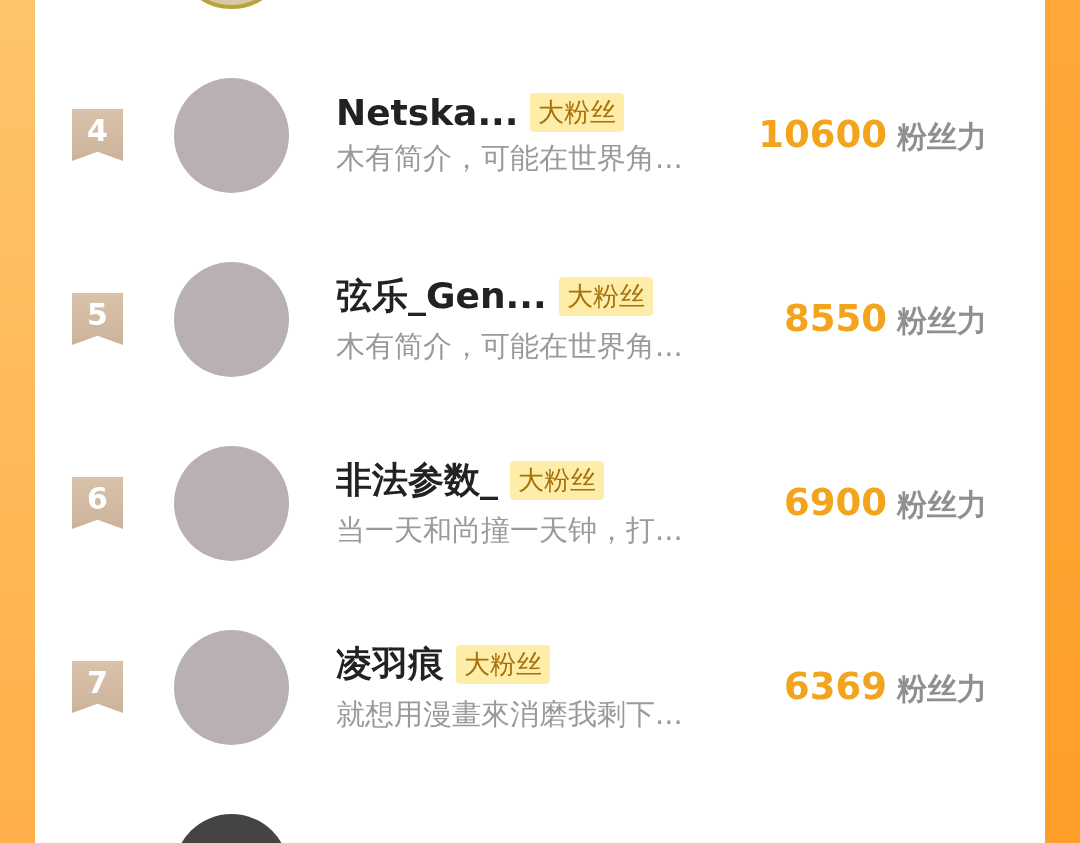 The width and height of the screenshot is (1080, 843). I want to click on user-name: 非法参数_, so click(417, 480).